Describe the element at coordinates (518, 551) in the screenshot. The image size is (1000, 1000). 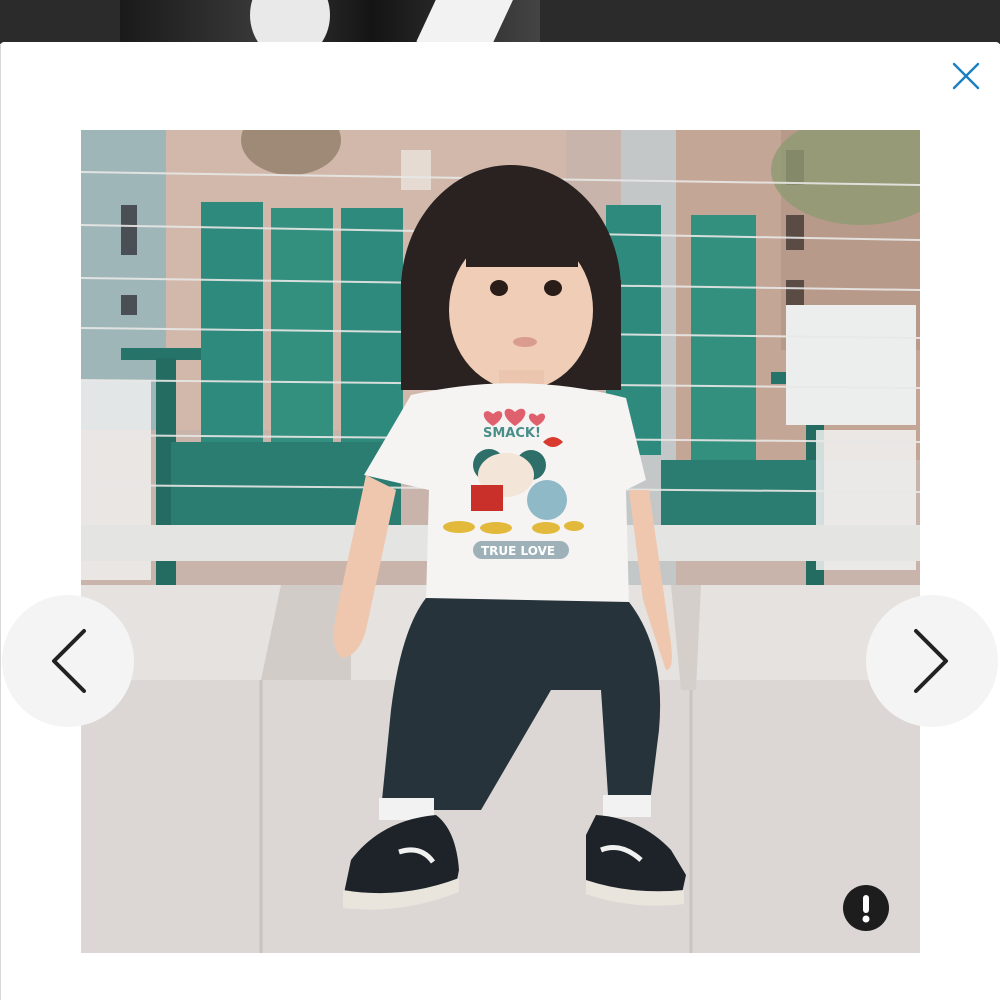
I see `shirt-bottom-text: TRUE LOVE` at that location.